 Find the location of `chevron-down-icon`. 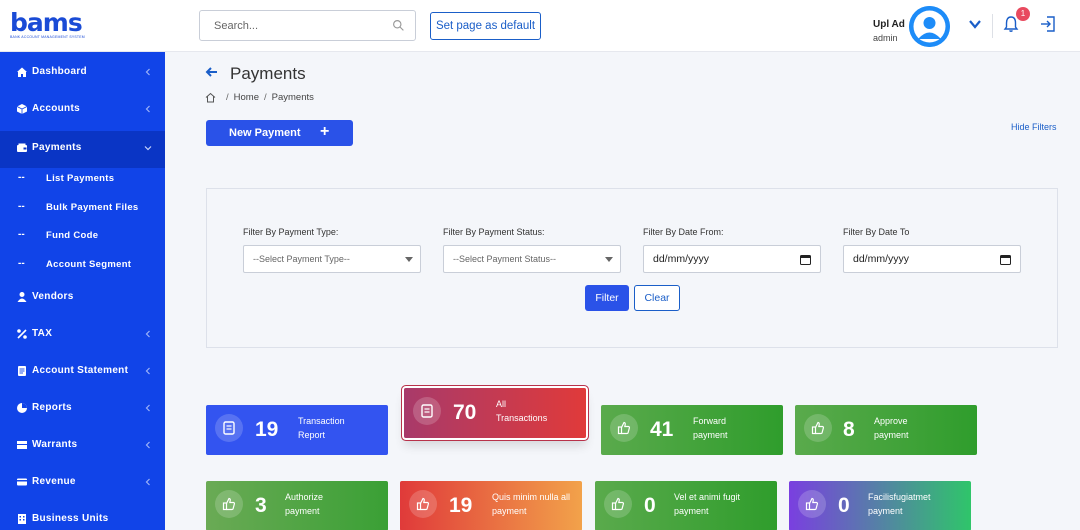

chevron-down-icon is located at coordinates (975, 24).